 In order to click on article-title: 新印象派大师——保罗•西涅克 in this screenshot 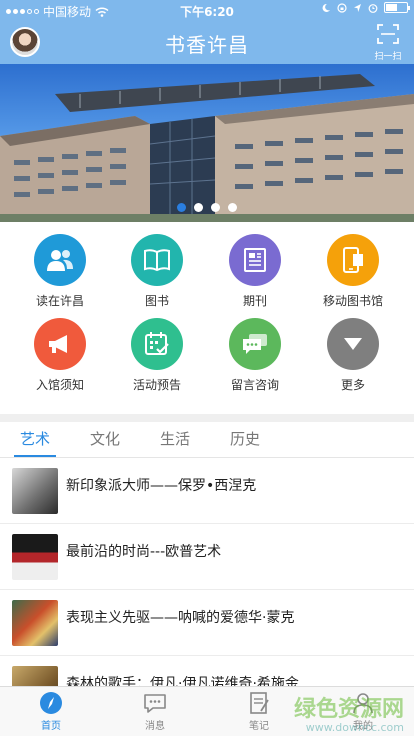, I will do `click(161, 486)`.